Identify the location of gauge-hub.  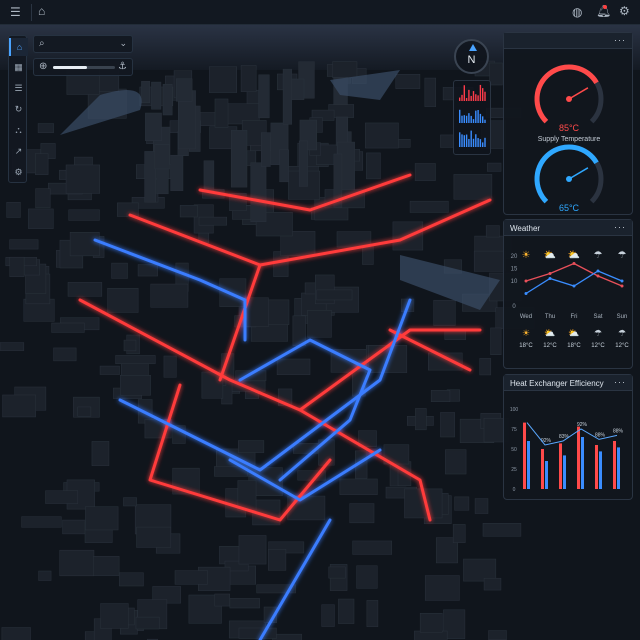
(569, 99).